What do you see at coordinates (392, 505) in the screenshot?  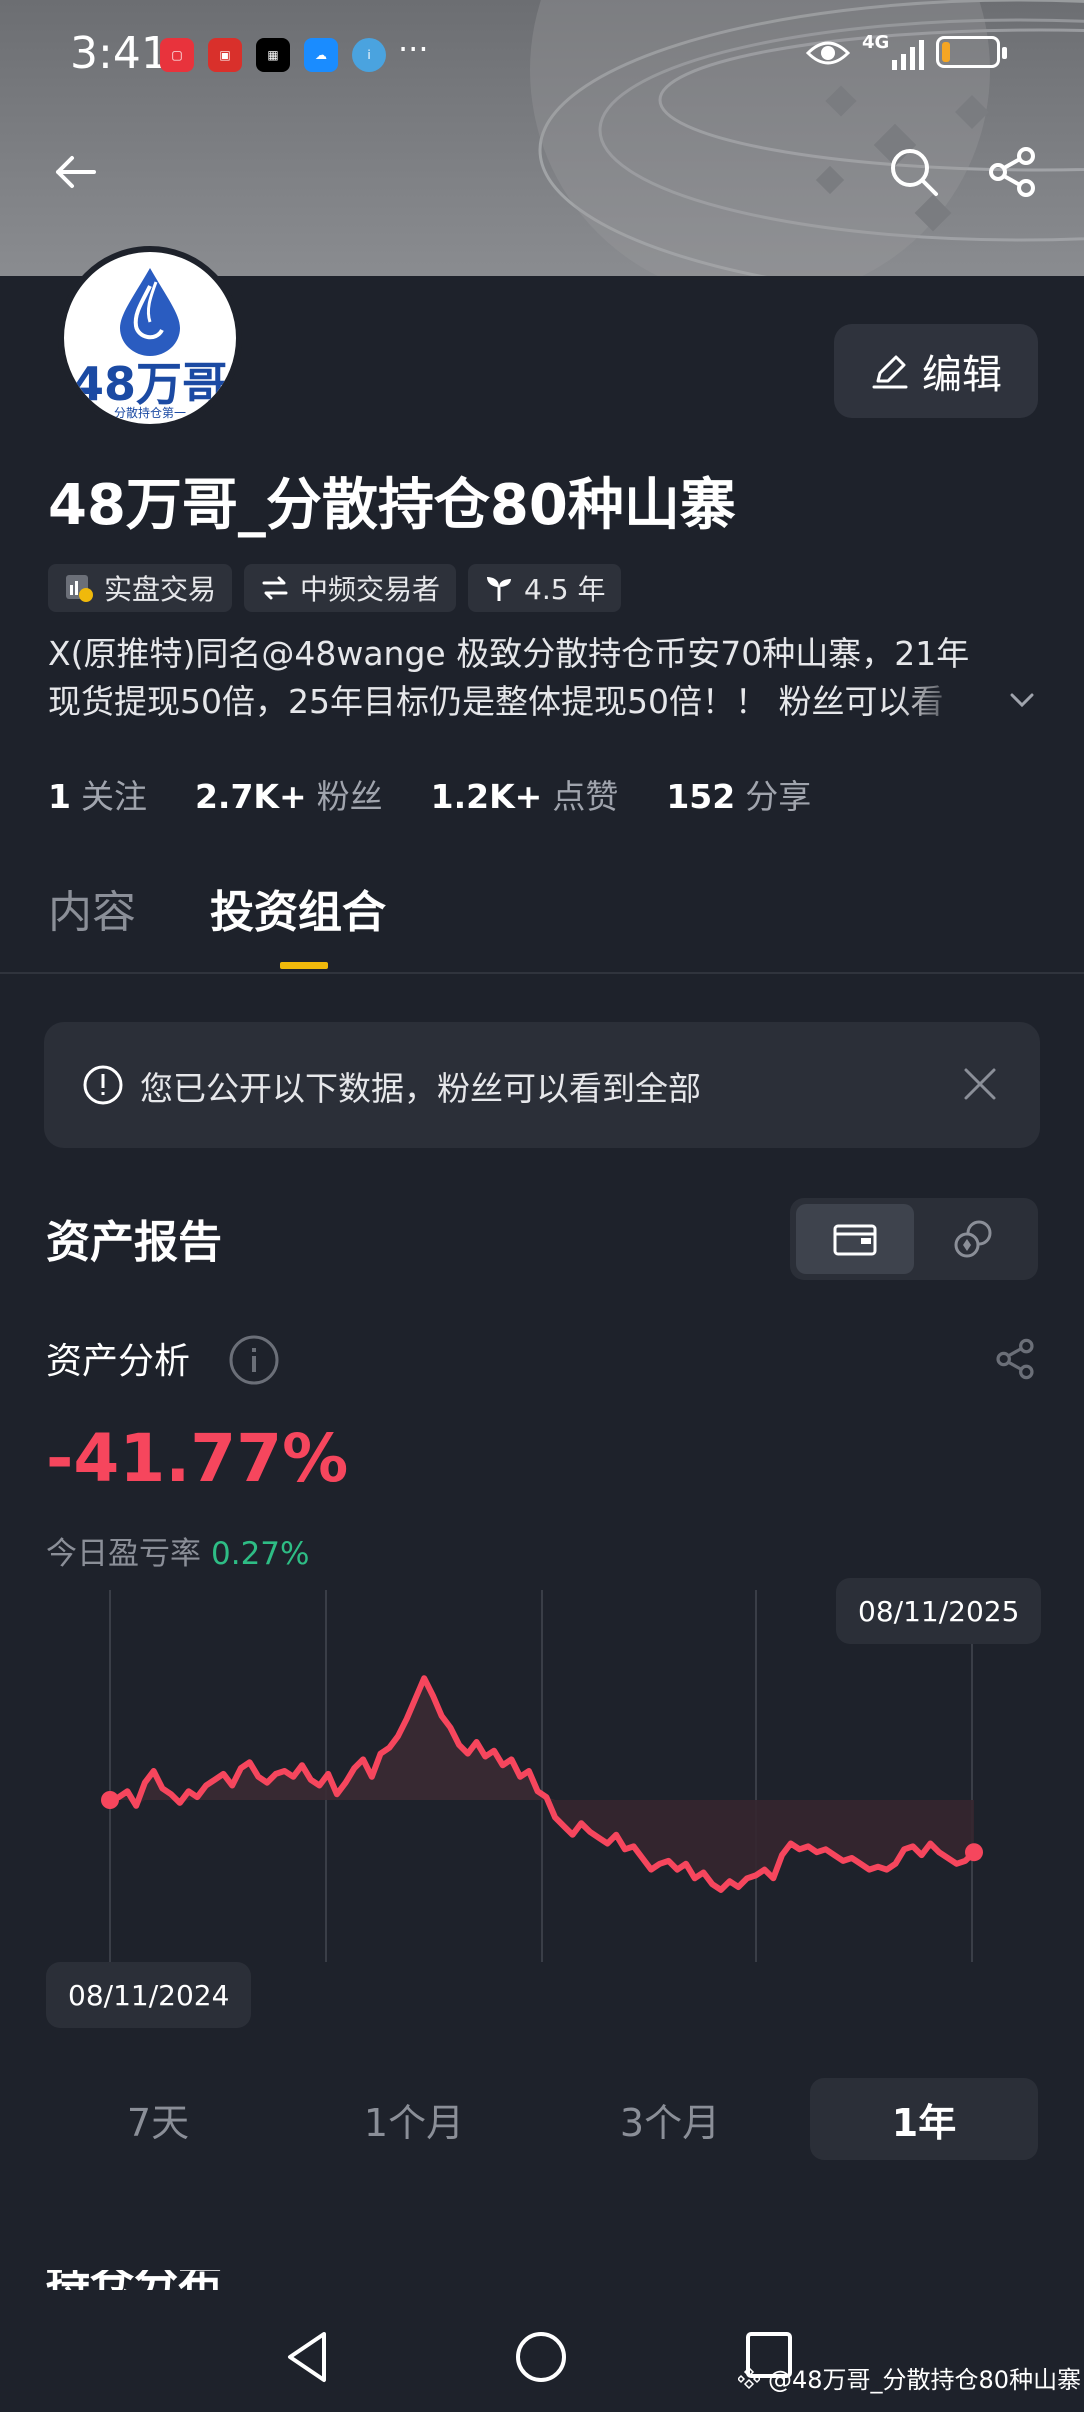 I see `profile-name: 48万哥_分散持仓80种山寨` at bounding box center [392, 505].